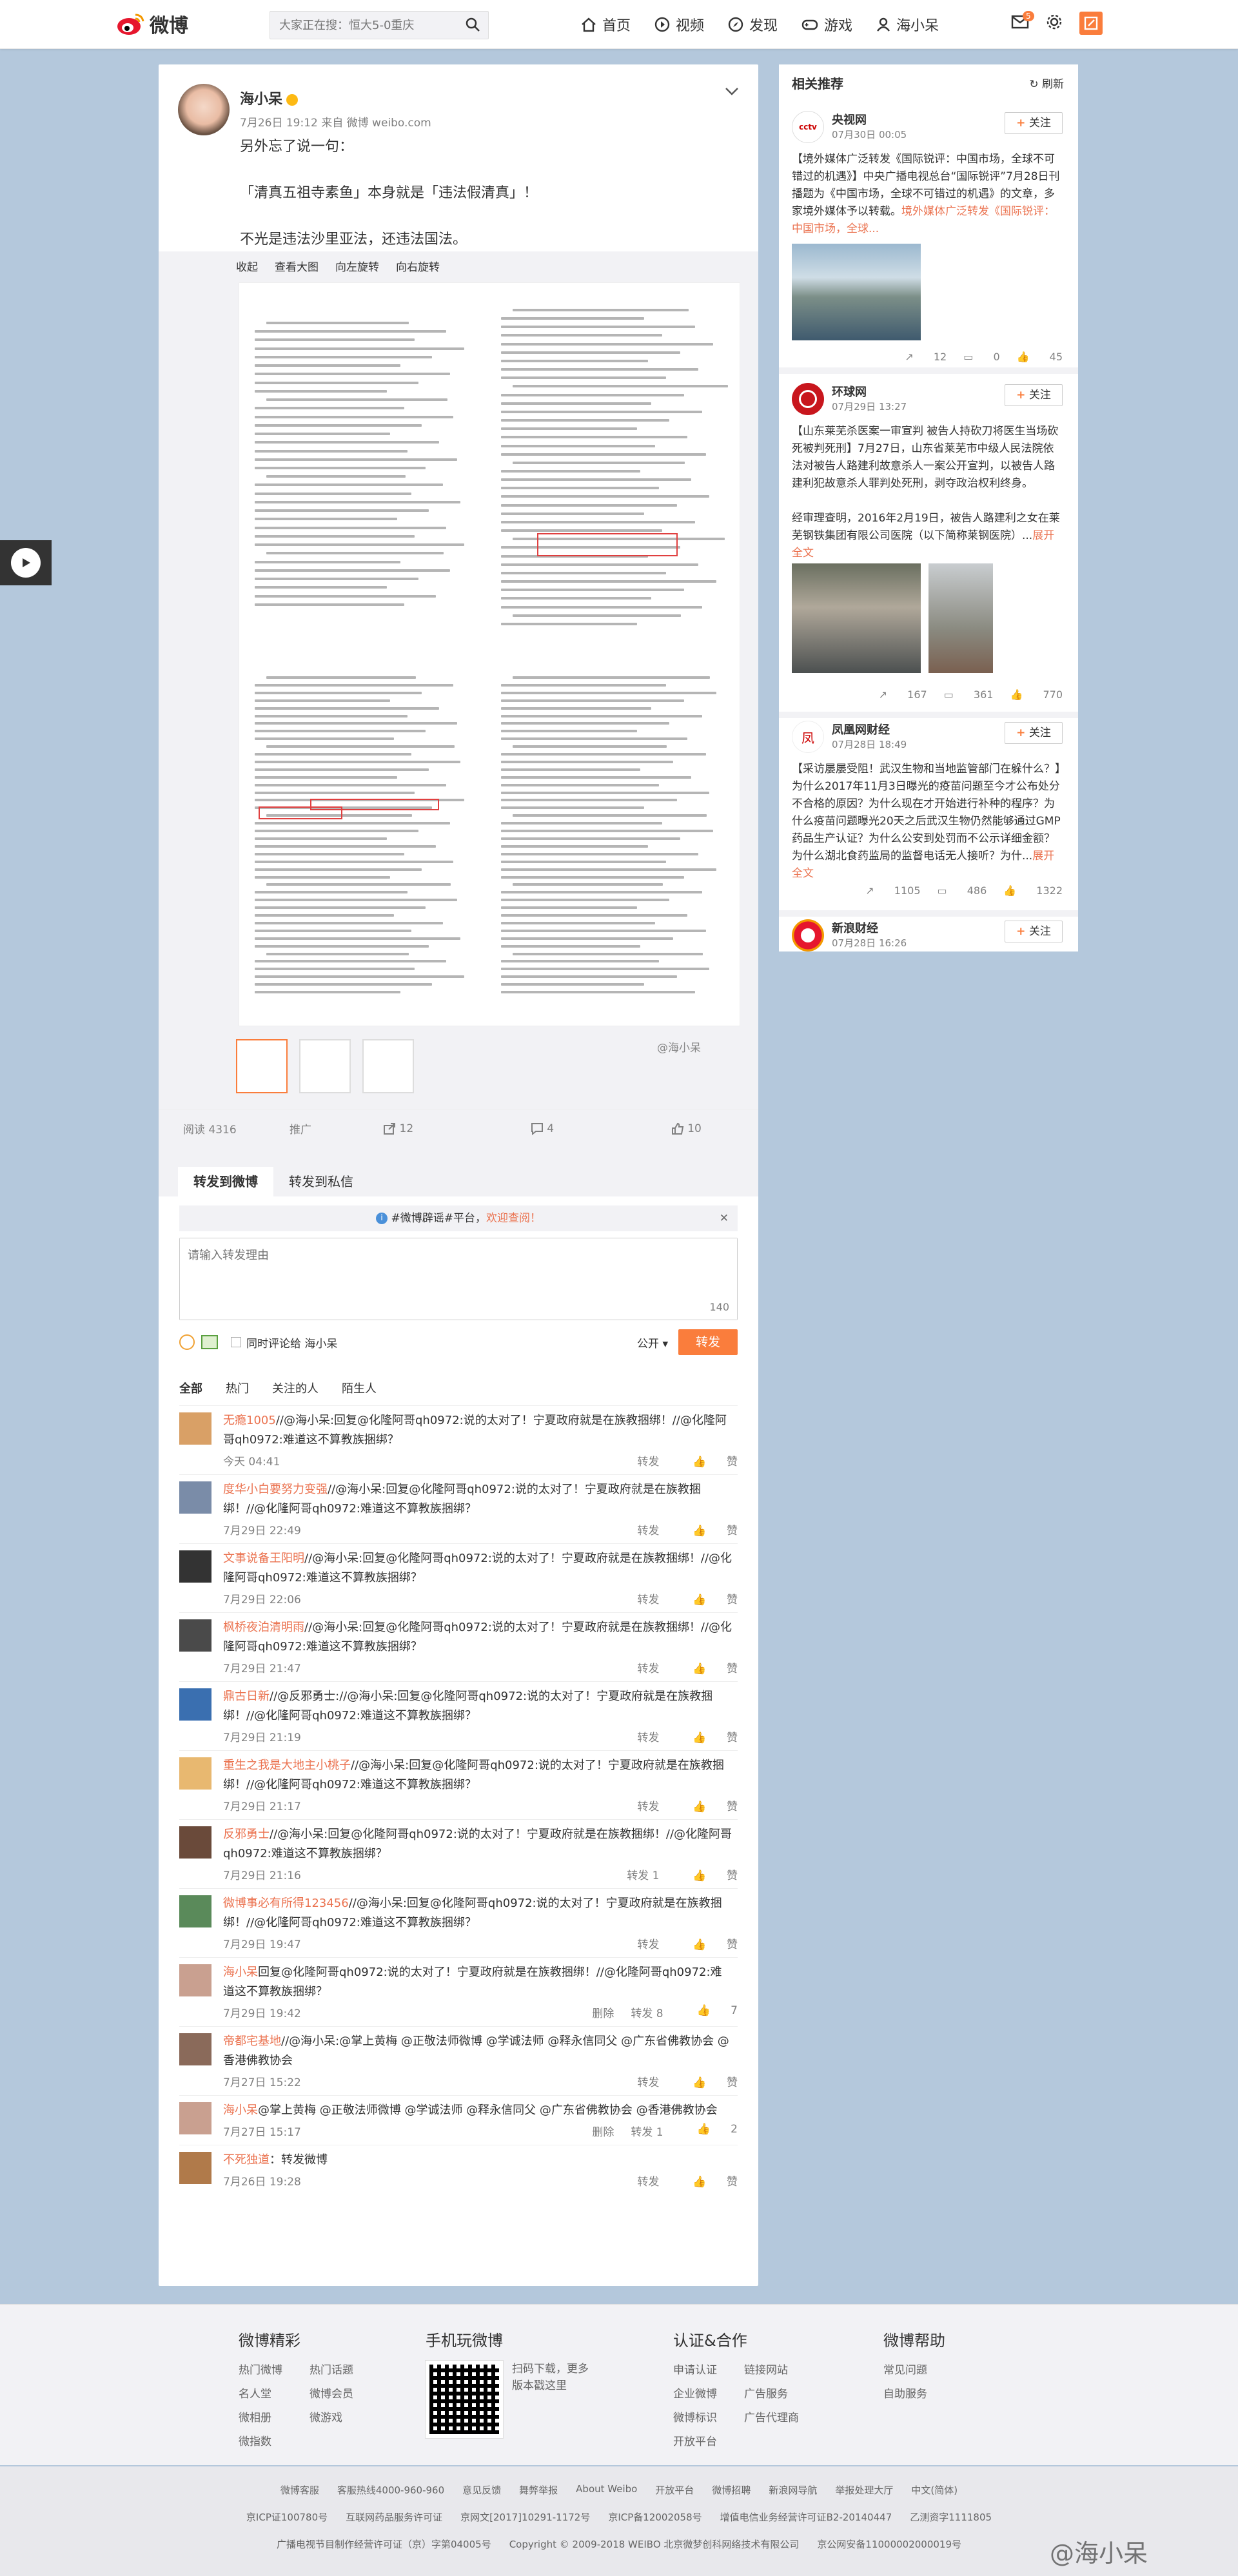 The height and width of the screenshot is (2576, 1238). I want to click on filter-hot: 热门, so click(237, 1388).